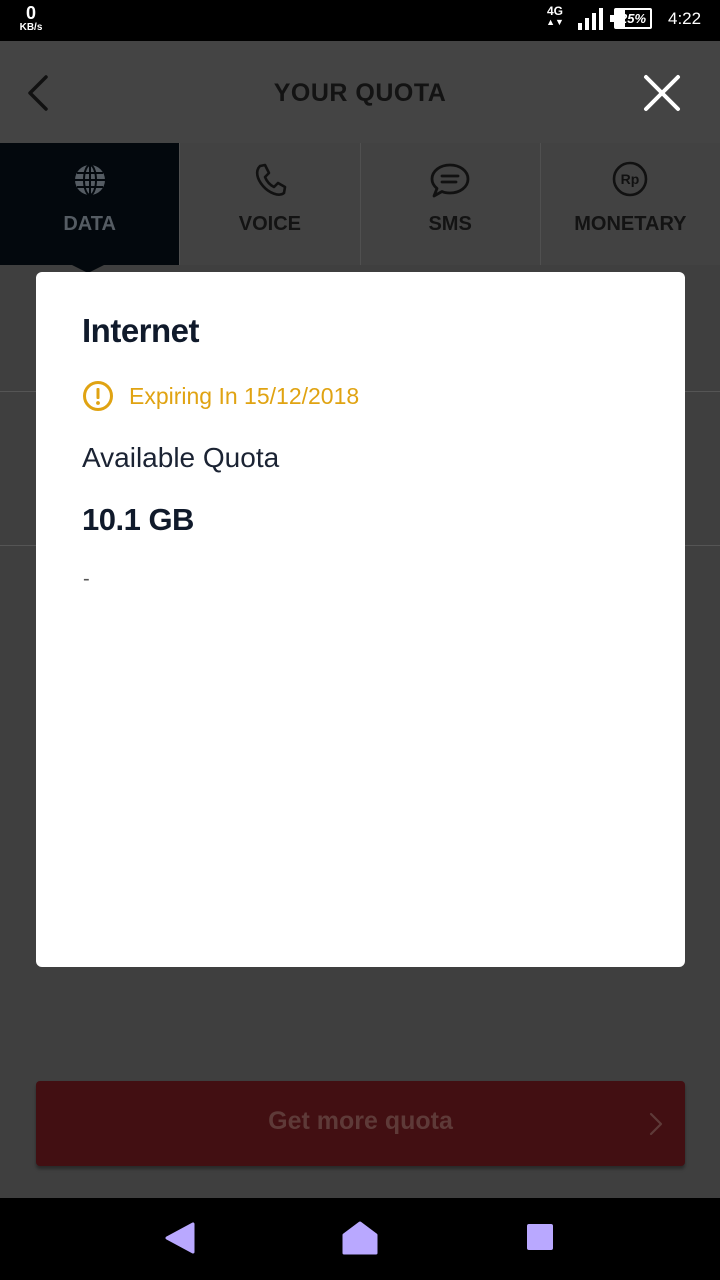  I want to click on available-quota-label: Available Quota, so click(181, 457).